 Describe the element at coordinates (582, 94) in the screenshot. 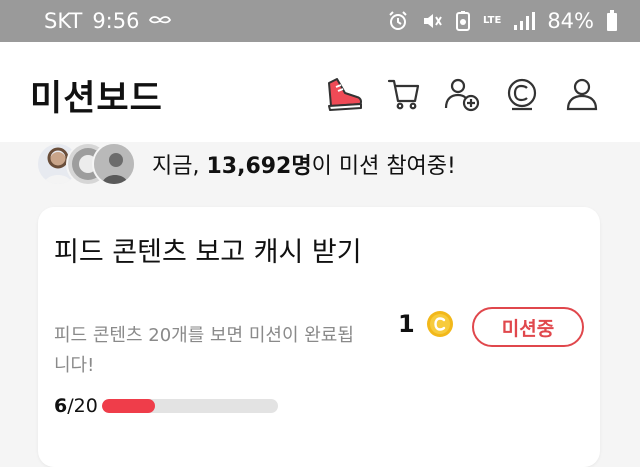

I see `profile-icon` at that location.